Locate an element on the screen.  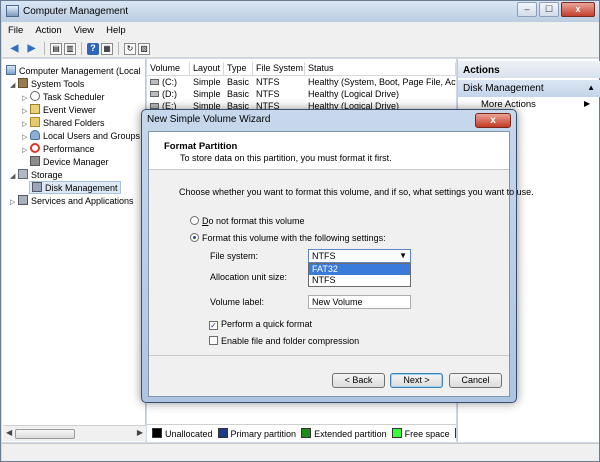
tree-label: Storage is located at coordinates (47, 175).